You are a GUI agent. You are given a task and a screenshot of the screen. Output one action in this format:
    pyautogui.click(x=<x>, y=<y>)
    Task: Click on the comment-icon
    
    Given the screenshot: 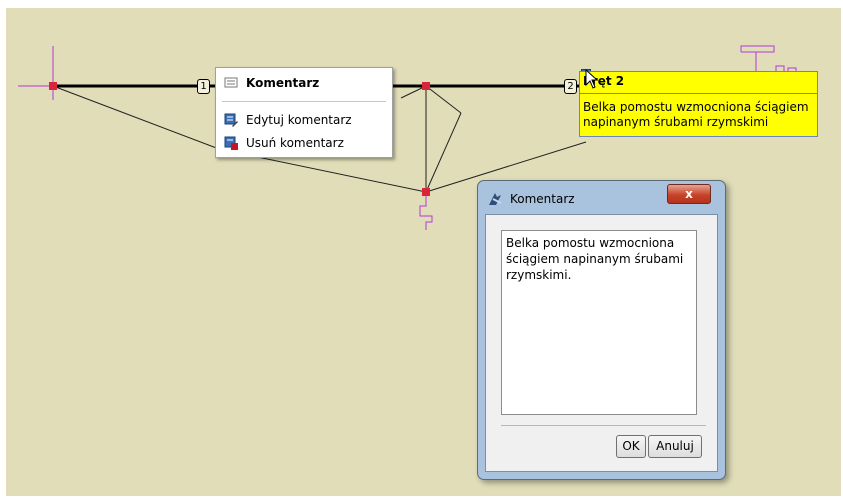 What is the action you would take?
    pyautogui.click(x=231, y=82)
    